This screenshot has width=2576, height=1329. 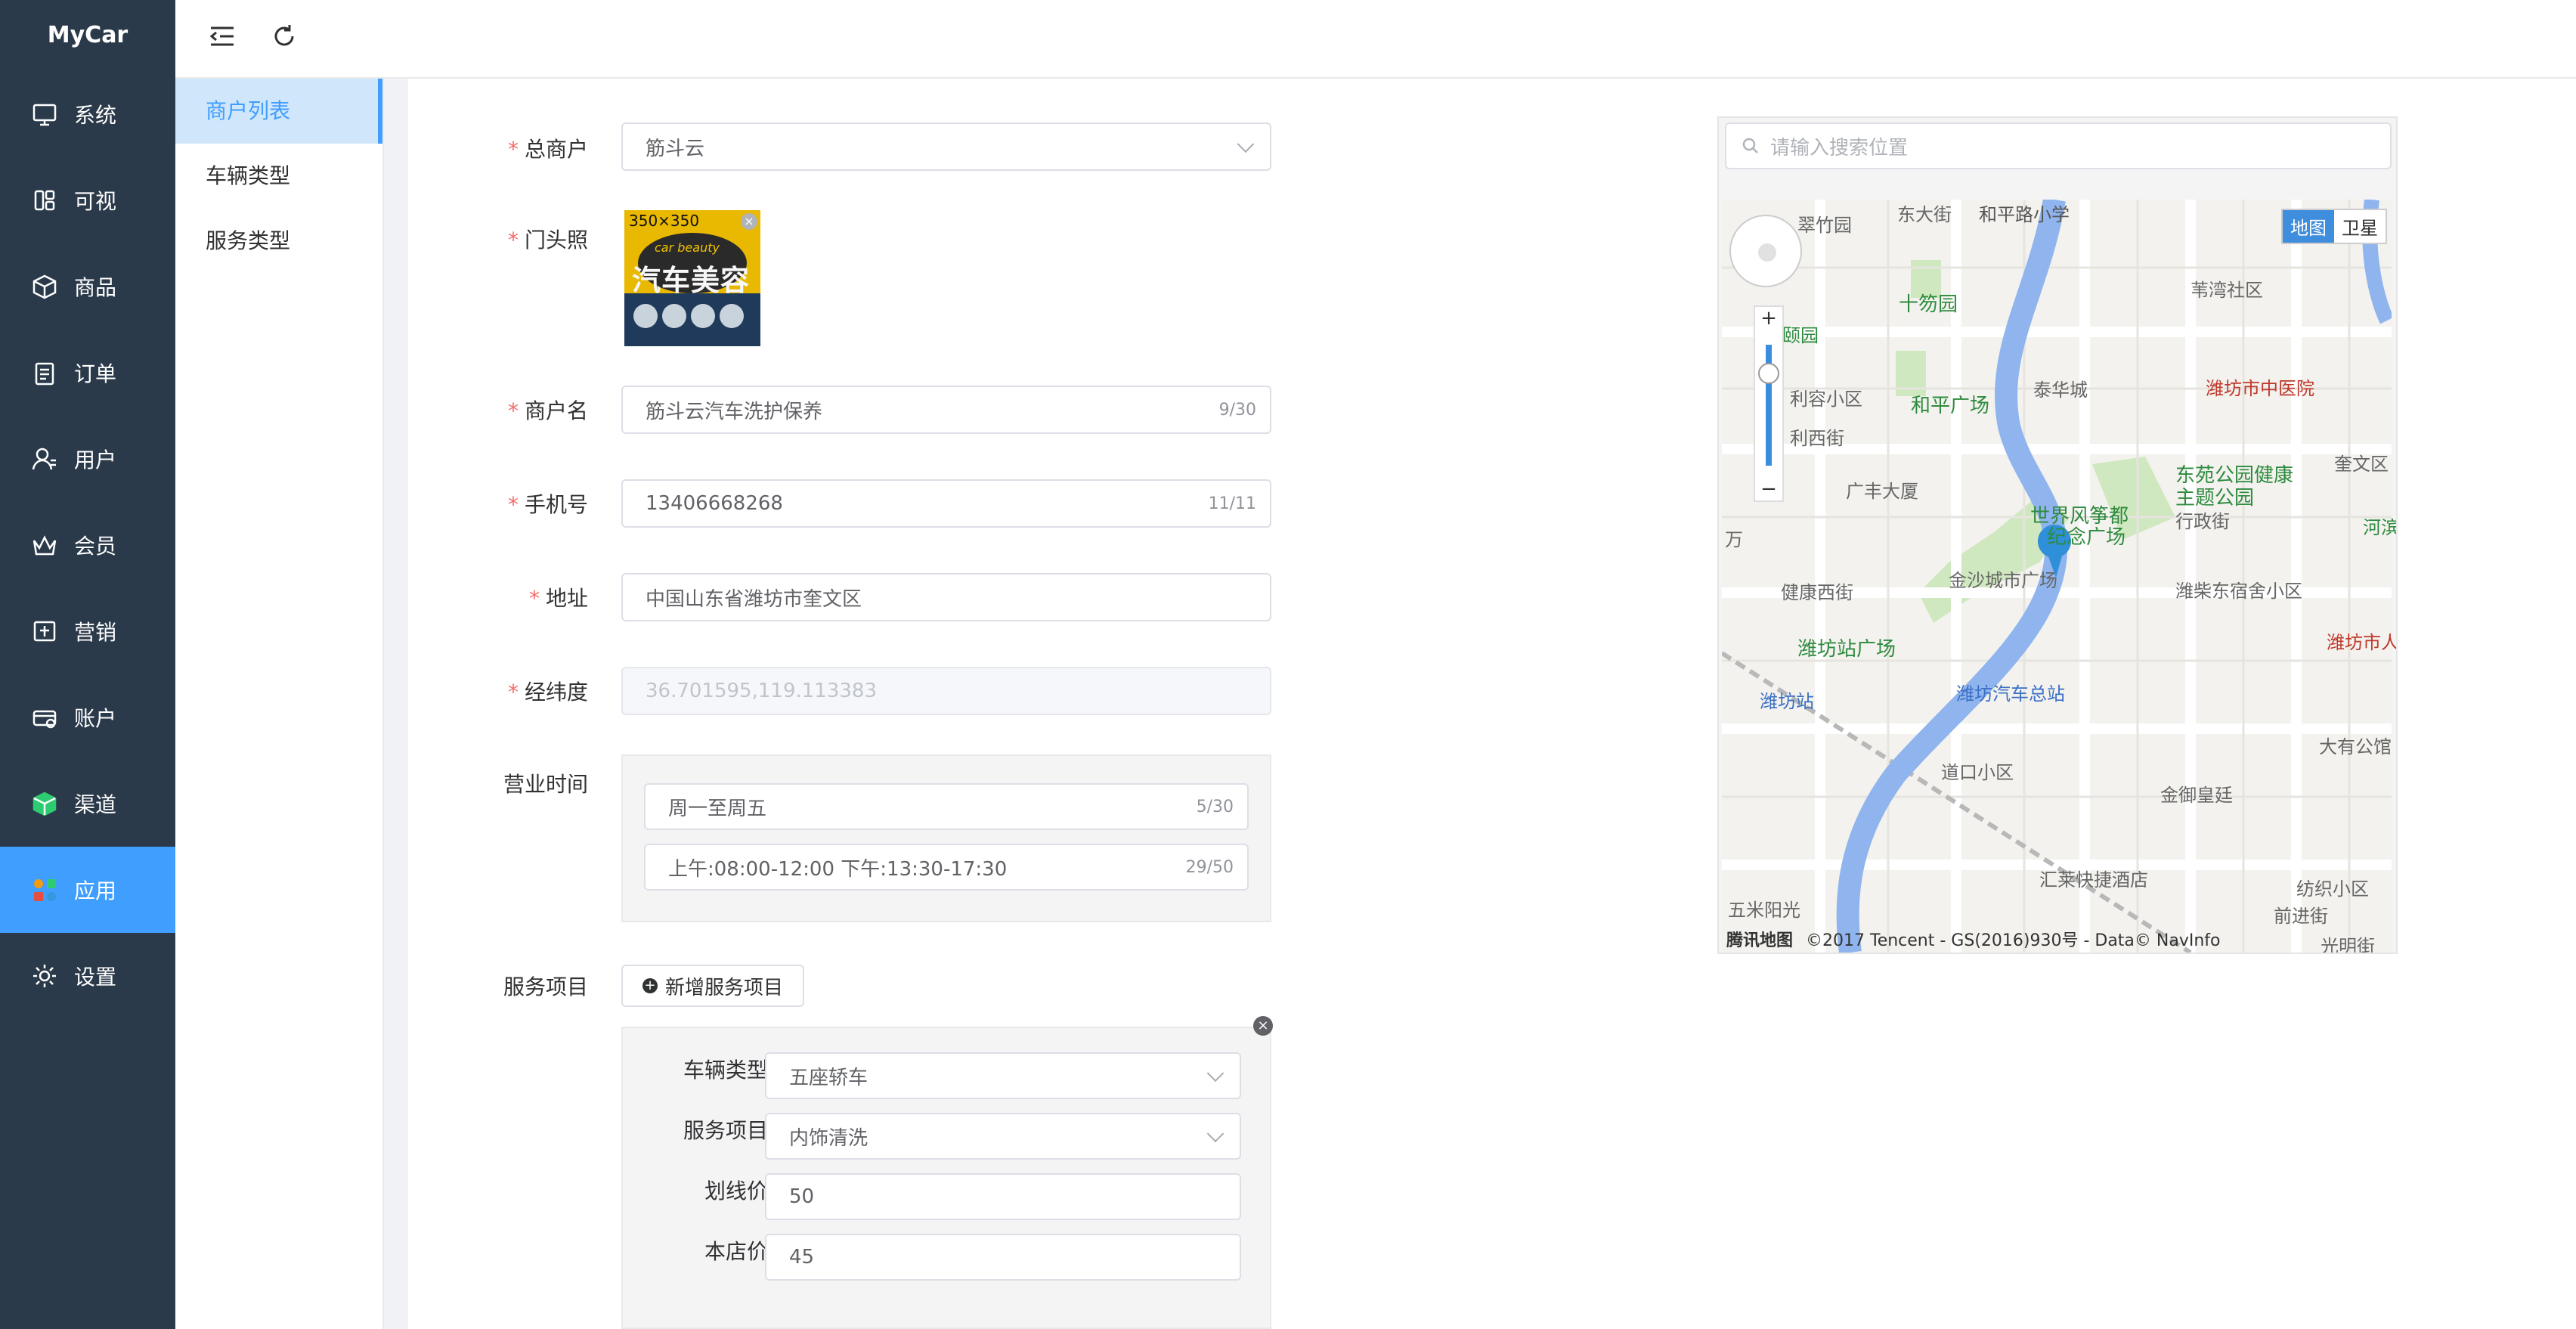 What do you see at coordinates (87, 804) in the screenshot?
I see `sidebar-item-8: 渠道` at bounding box center [87, 804].